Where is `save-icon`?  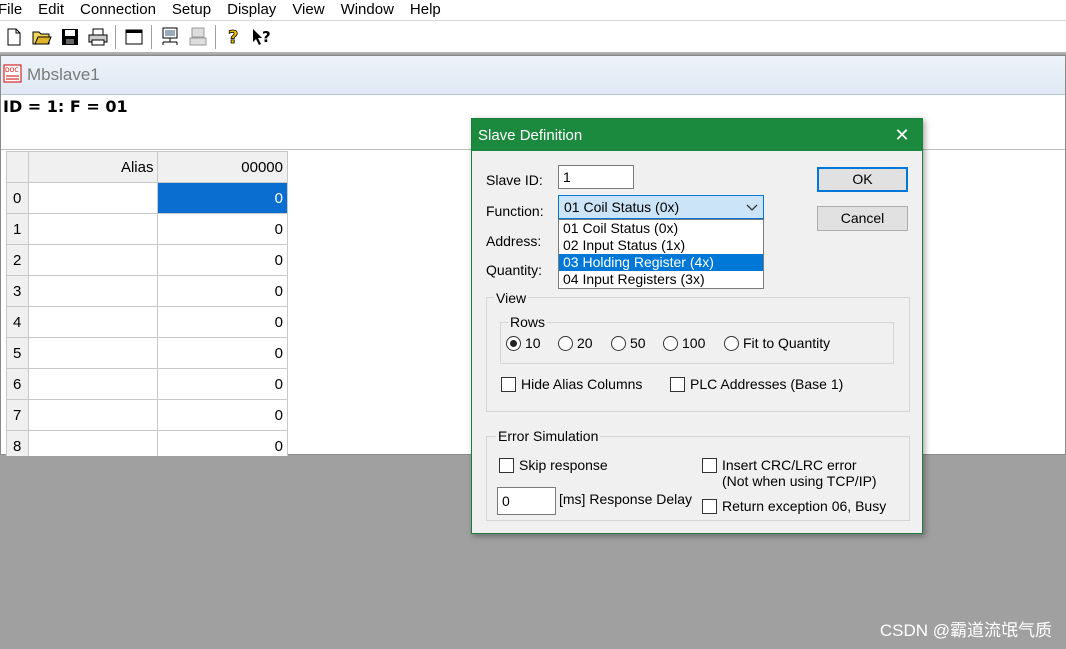
save-icon is located at coordinates (70, 37).